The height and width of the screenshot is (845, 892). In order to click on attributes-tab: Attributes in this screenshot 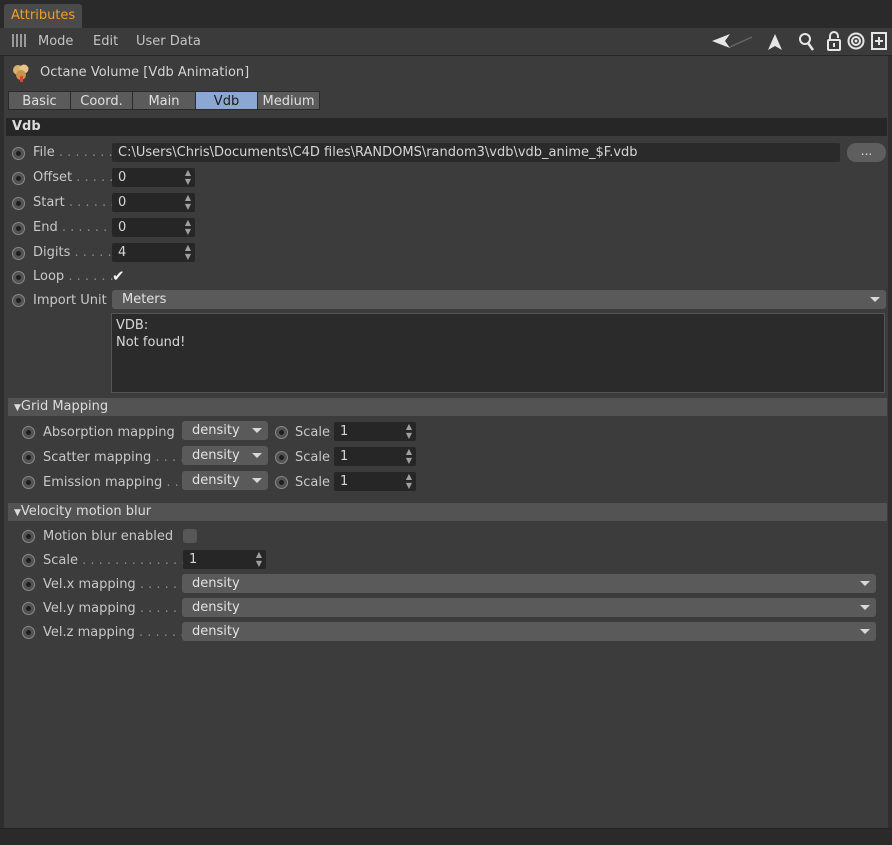, I will do `click(43, 16)`.